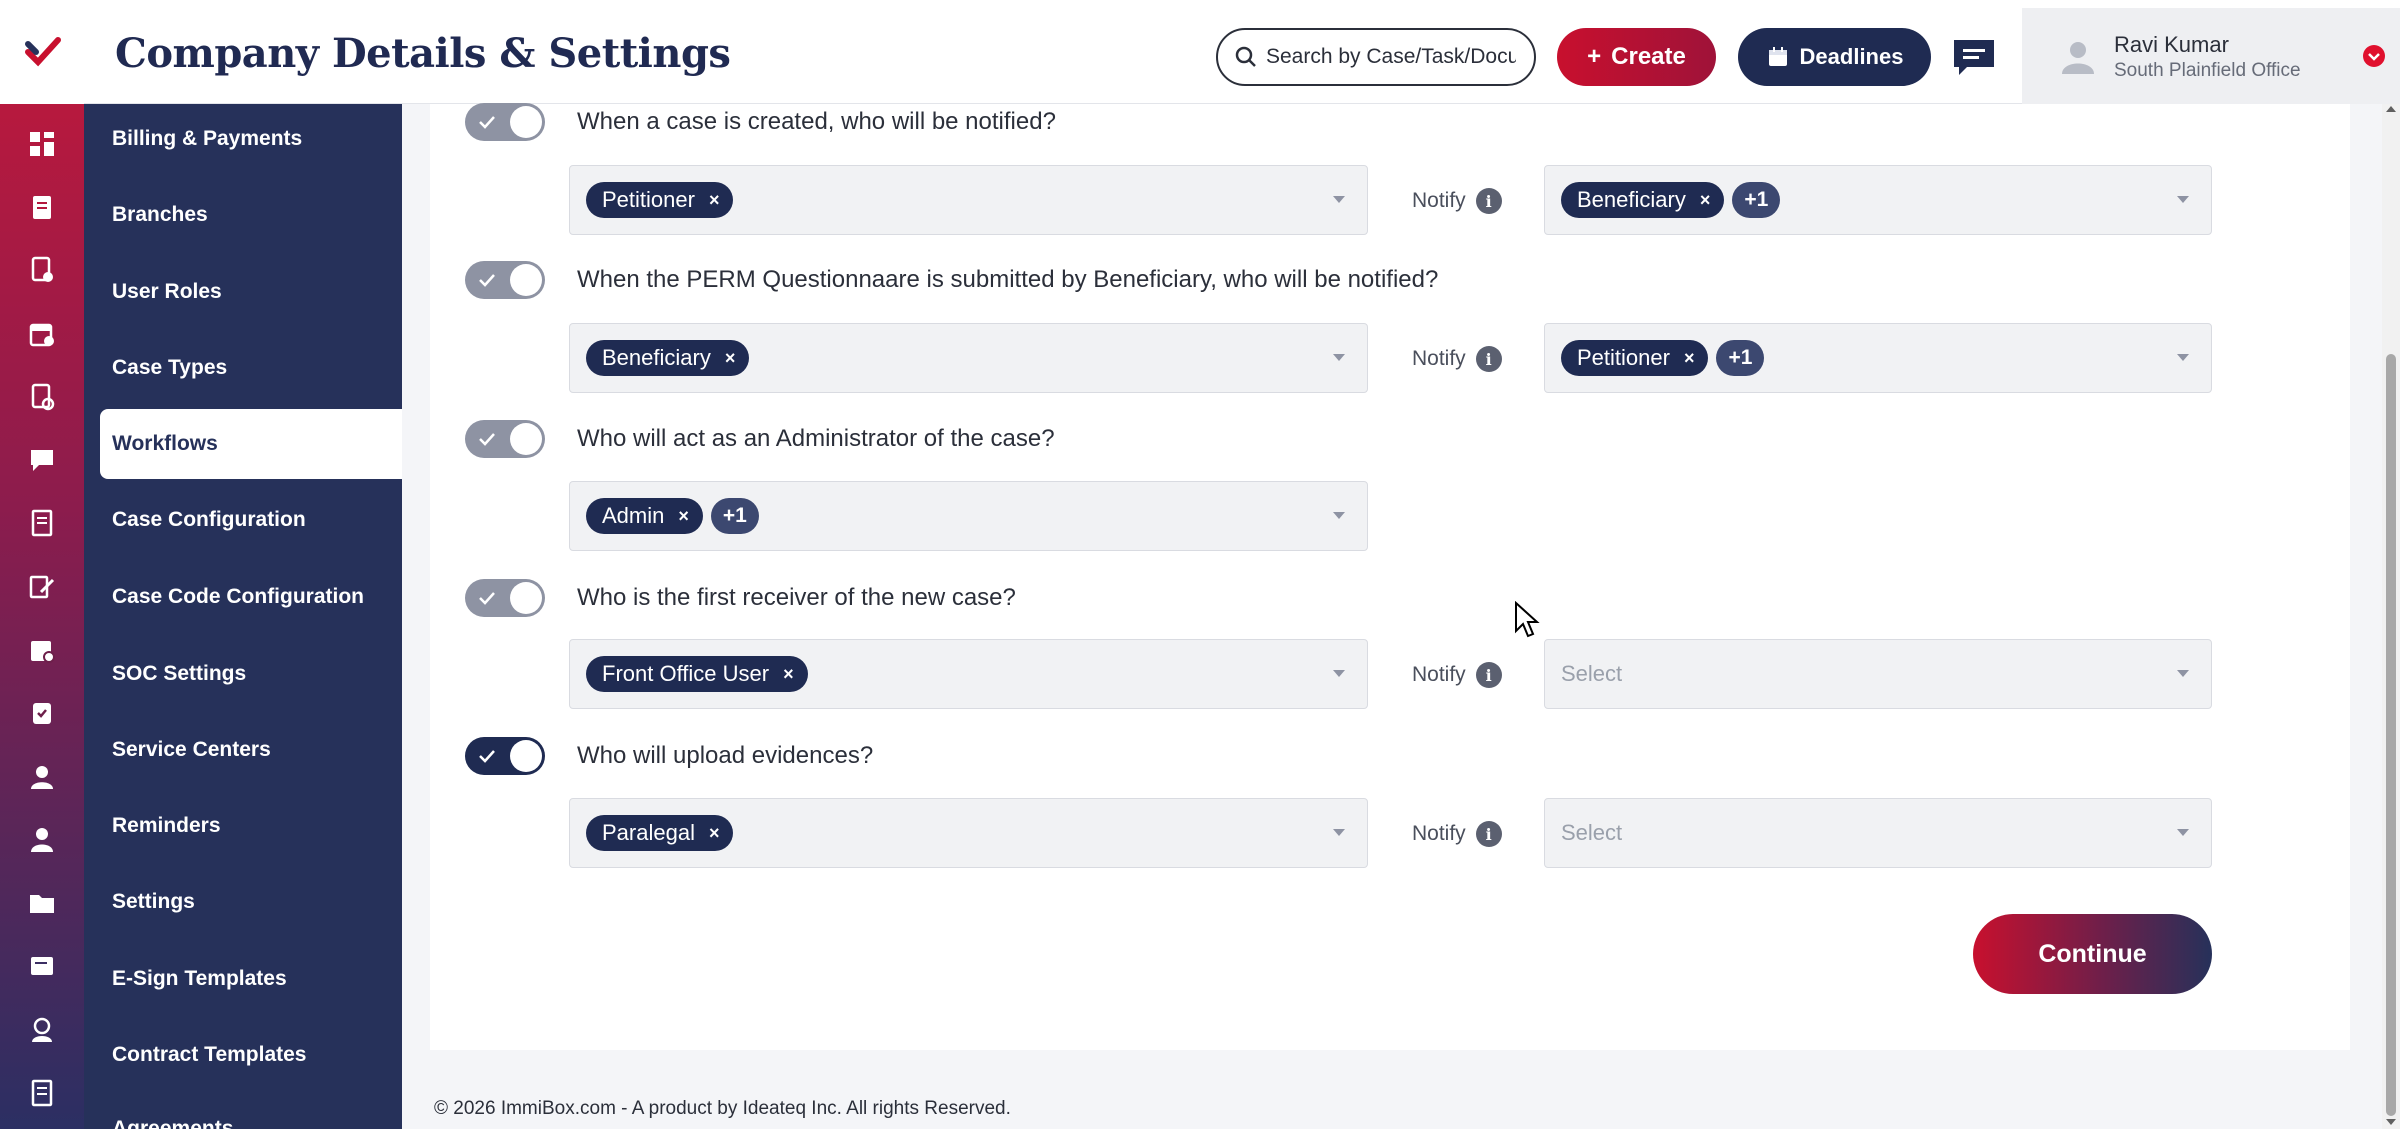 This screenshot has height=1129, width=2400. I want to click on mouse-cursor-icon, so click(1527, 619).